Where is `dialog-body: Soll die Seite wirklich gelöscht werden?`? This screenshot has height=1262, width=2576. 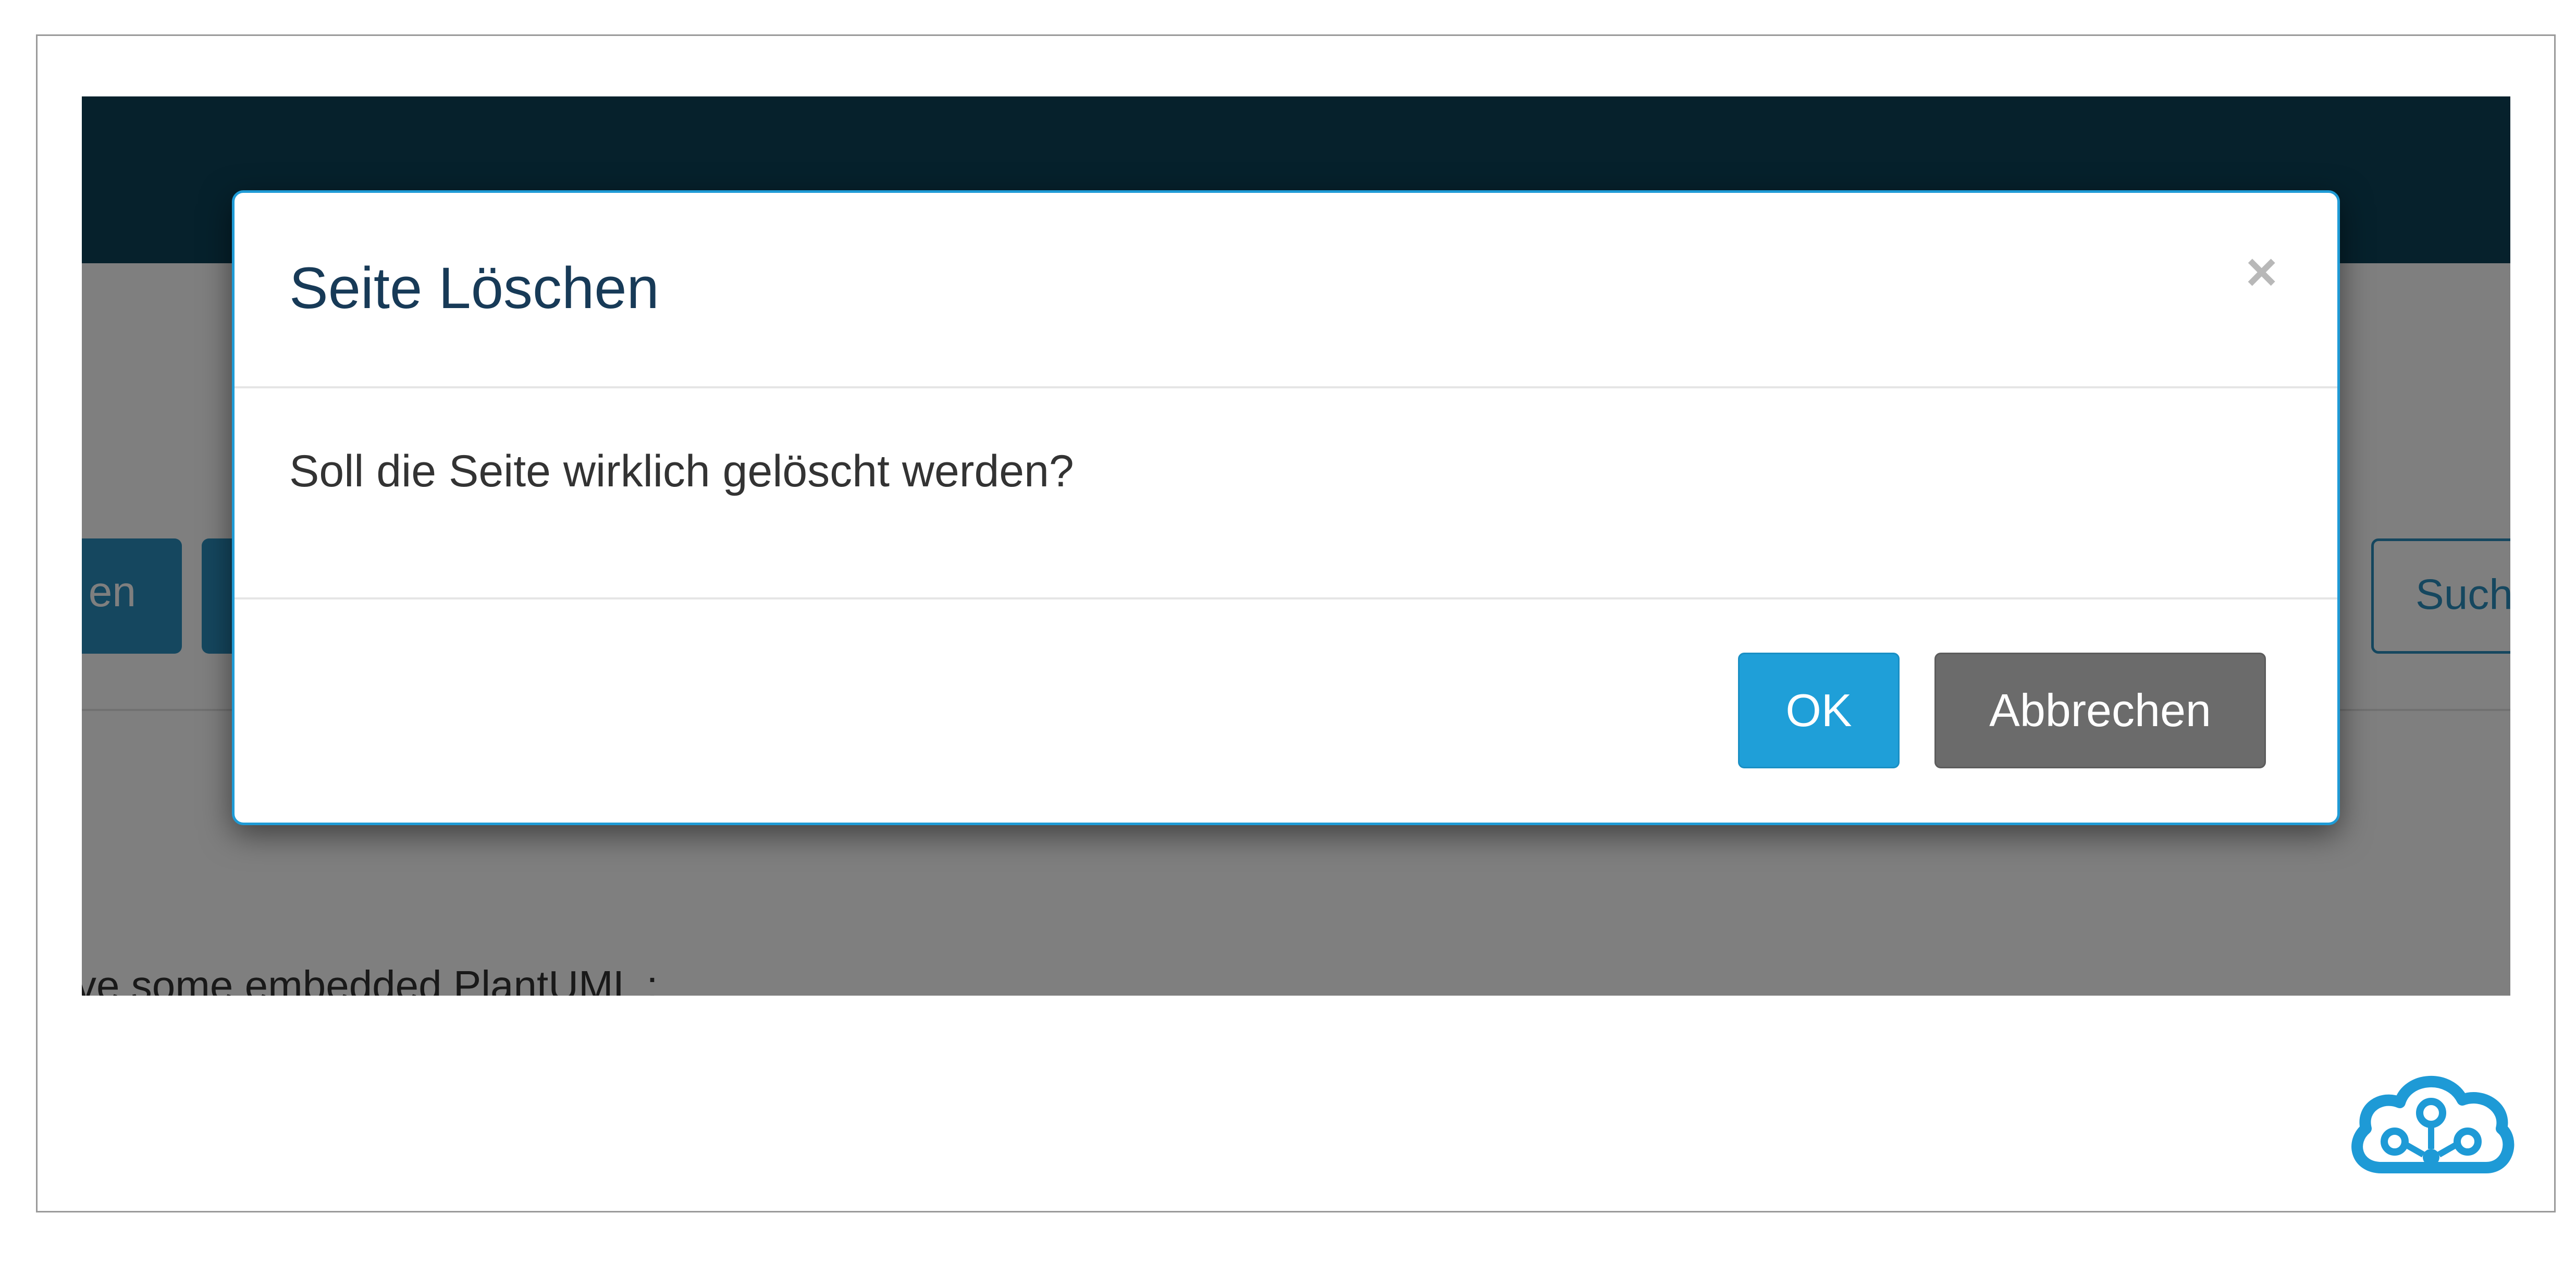
dialog-body: Soll die Seite wirklich gelöscht werden? is located at coordinates (1286, 493).